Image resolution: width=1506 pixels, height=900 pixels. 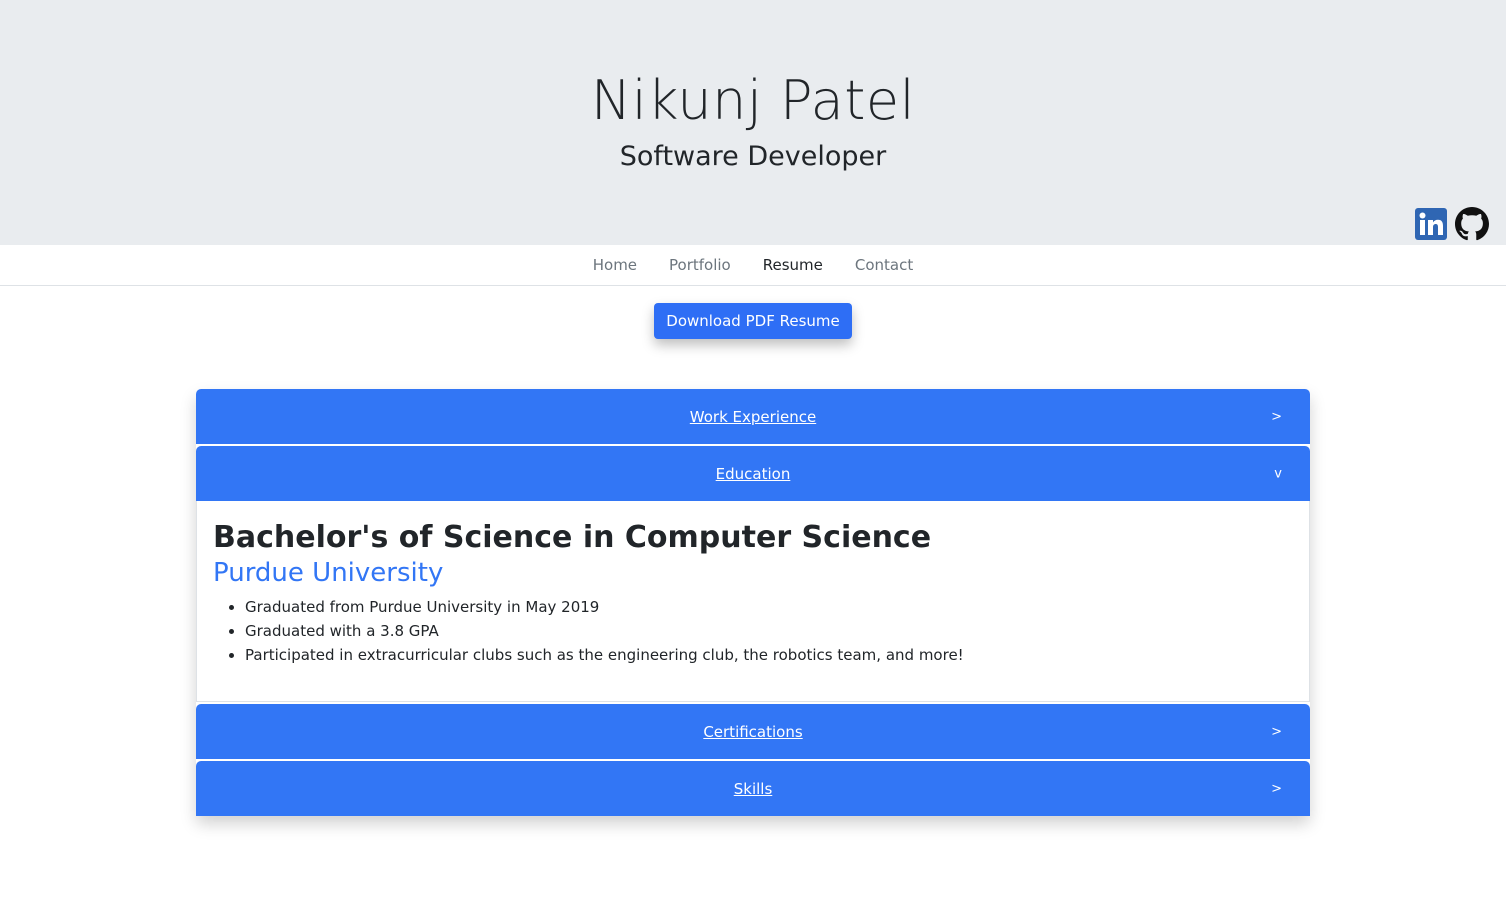 I want to click on accordion-header-skills: Skills >, so click(x=753, y=788).